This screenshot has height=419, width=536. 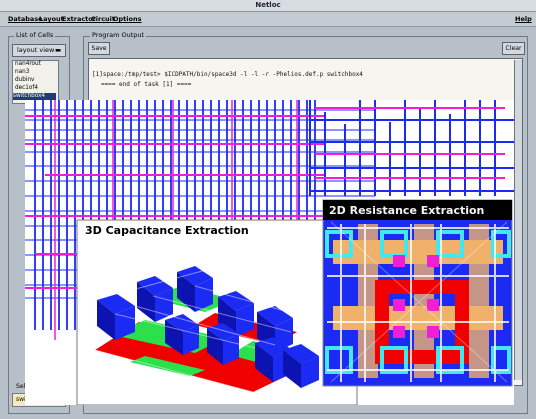 What do you see at coordinates (118, 35) in the screenshot?
I see `program-output-legend: Program Output` at bounding box center [118, 35].